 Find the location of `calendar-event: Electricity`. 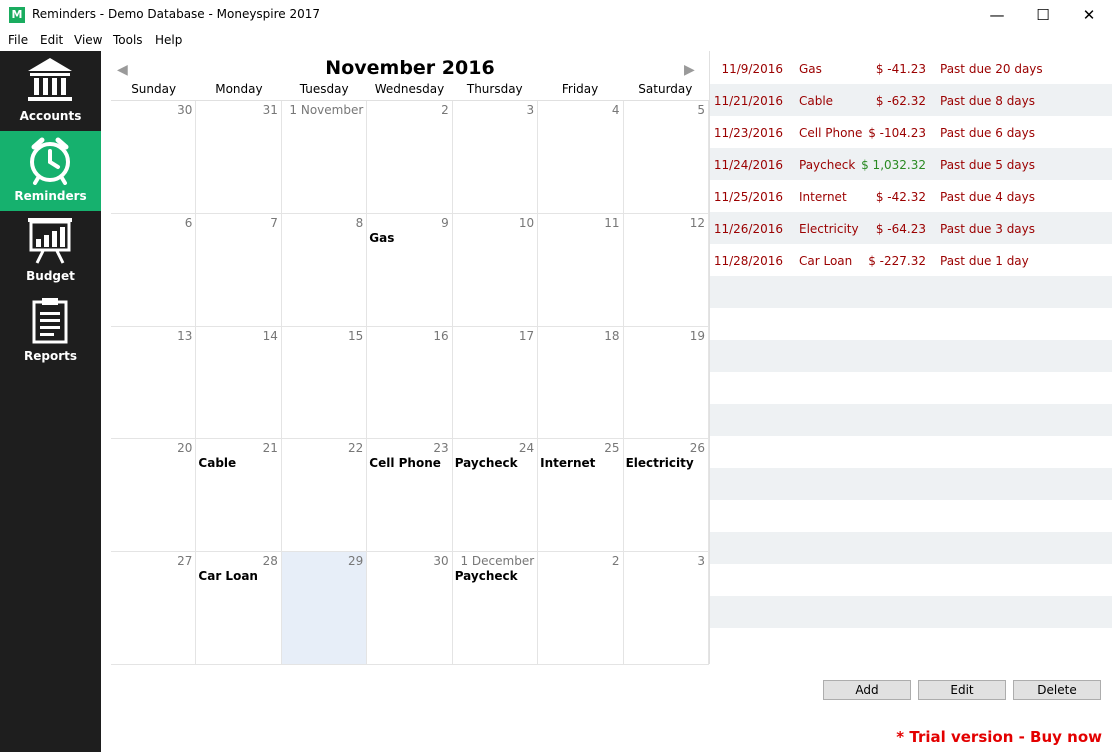

calendar-event: Electricity is located at coordinates (660, 463).